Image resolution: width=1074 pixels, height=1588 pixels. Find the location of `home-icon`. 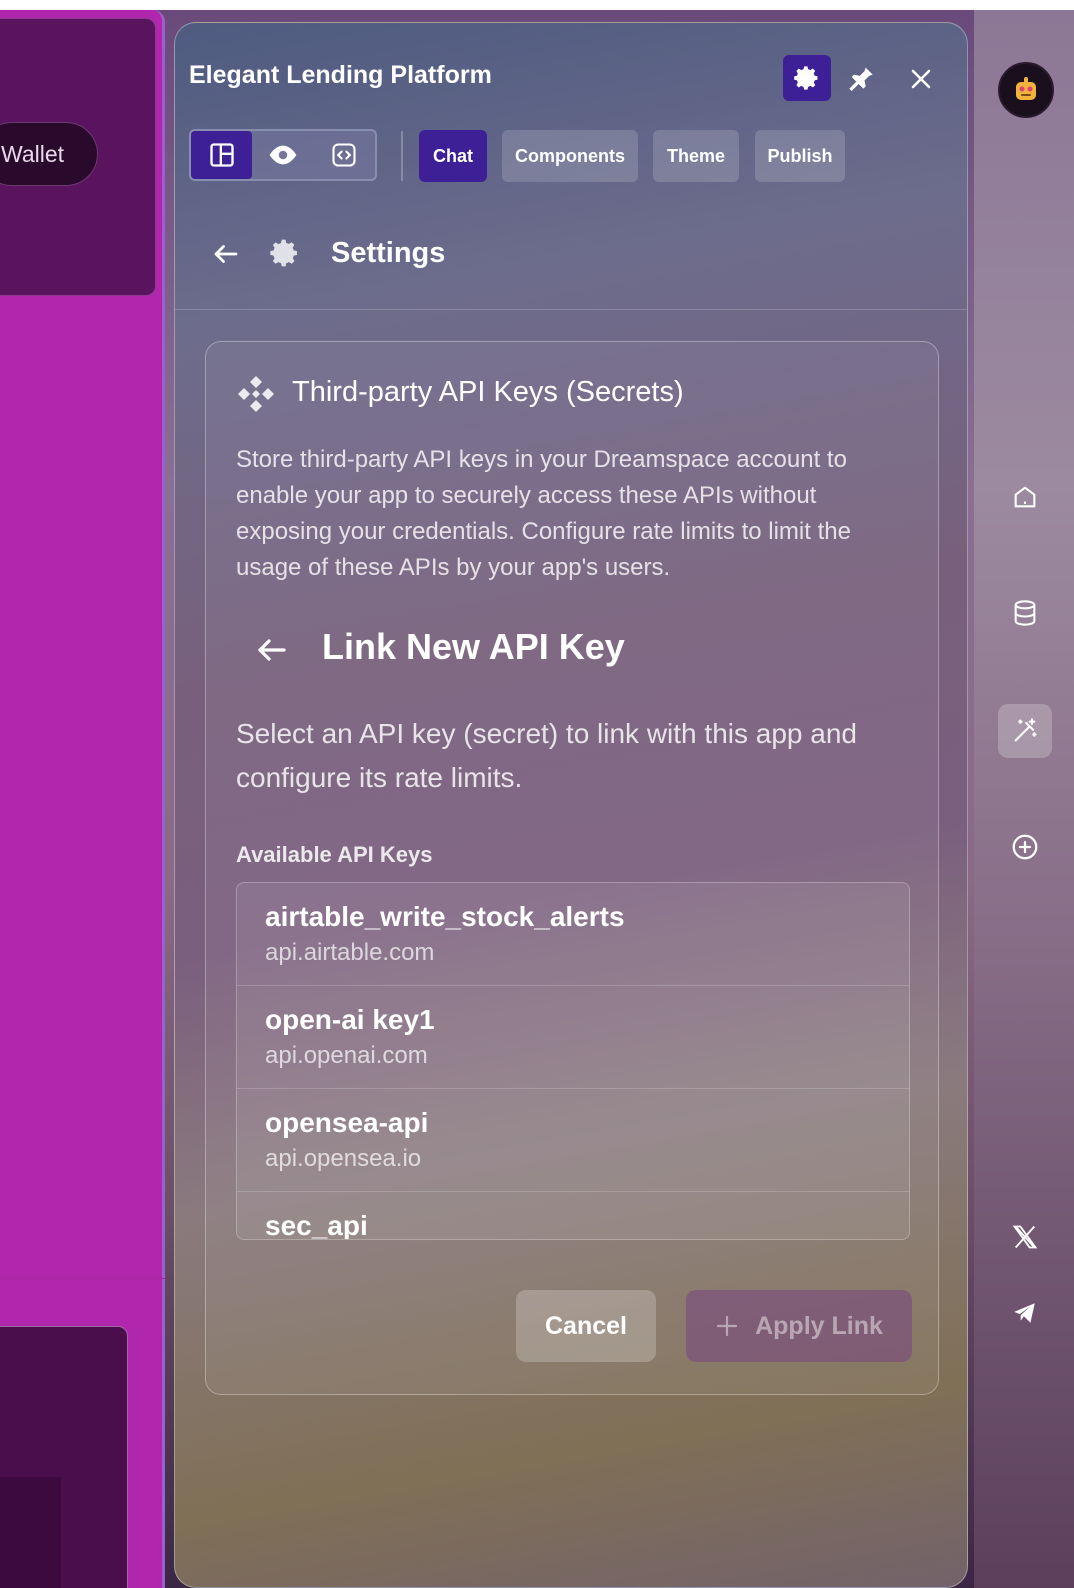

home-icon is located at coordinates (1025, 497).